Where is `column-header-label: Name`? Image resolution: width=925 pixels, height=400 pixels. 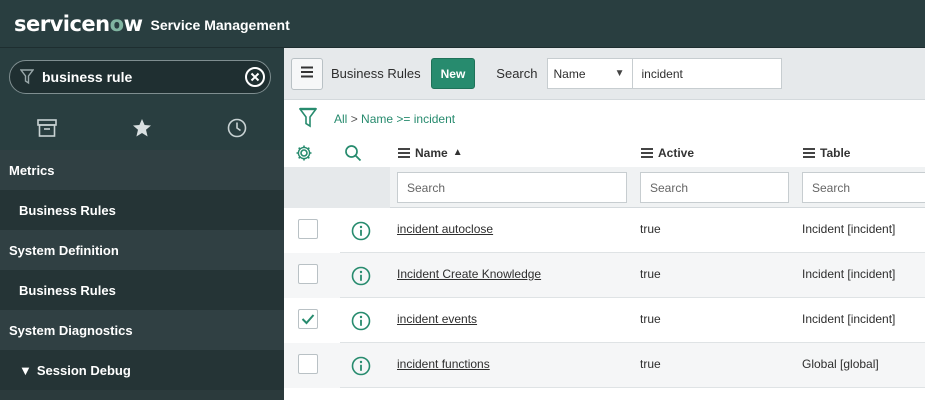
column-header-label: Name is located at coordinates (431, 152).